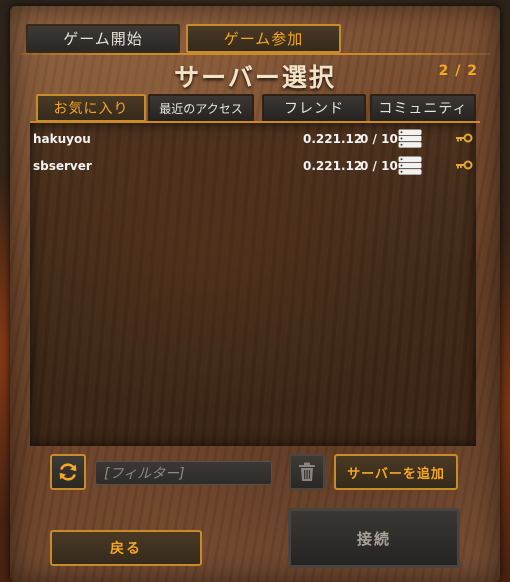 This screenshot has height=582, width=510. I want to click on tab-recent: 最近のアクセス, so click(201, 108).